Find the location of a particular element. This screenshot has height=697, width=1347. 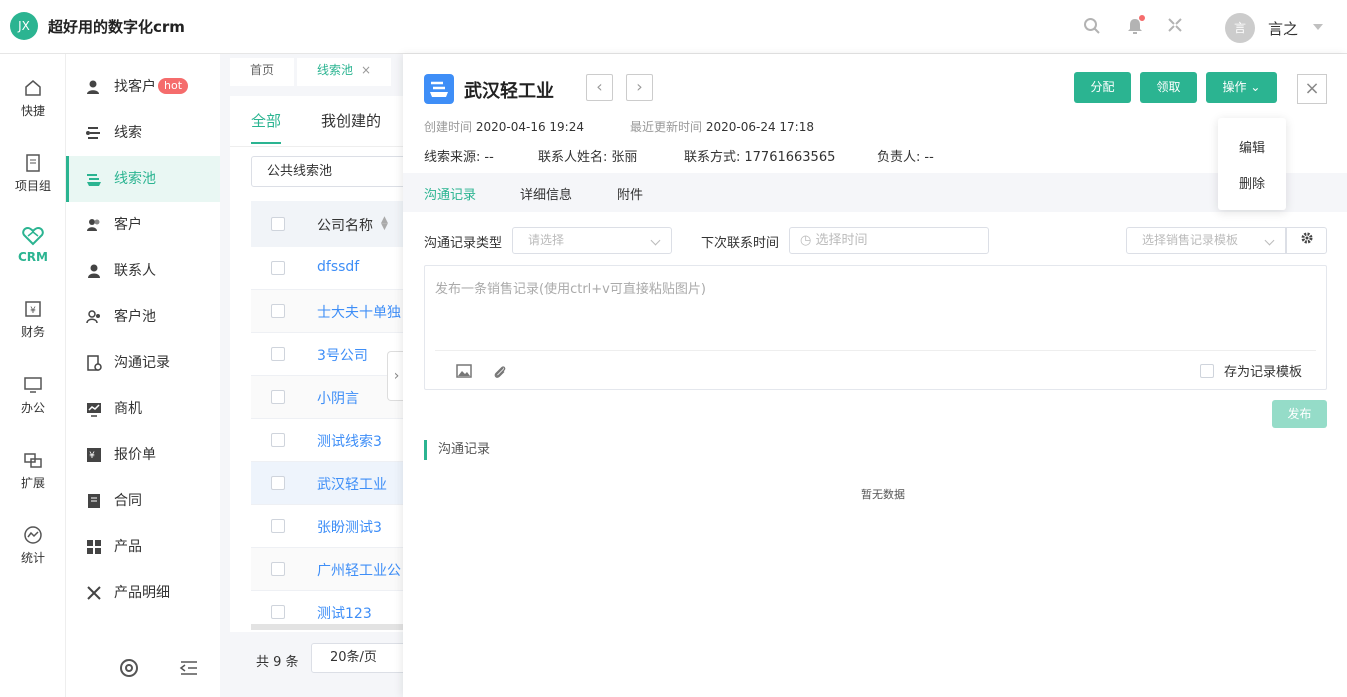

table-row: 张盼测试3 is located at coordinates (327, 526).